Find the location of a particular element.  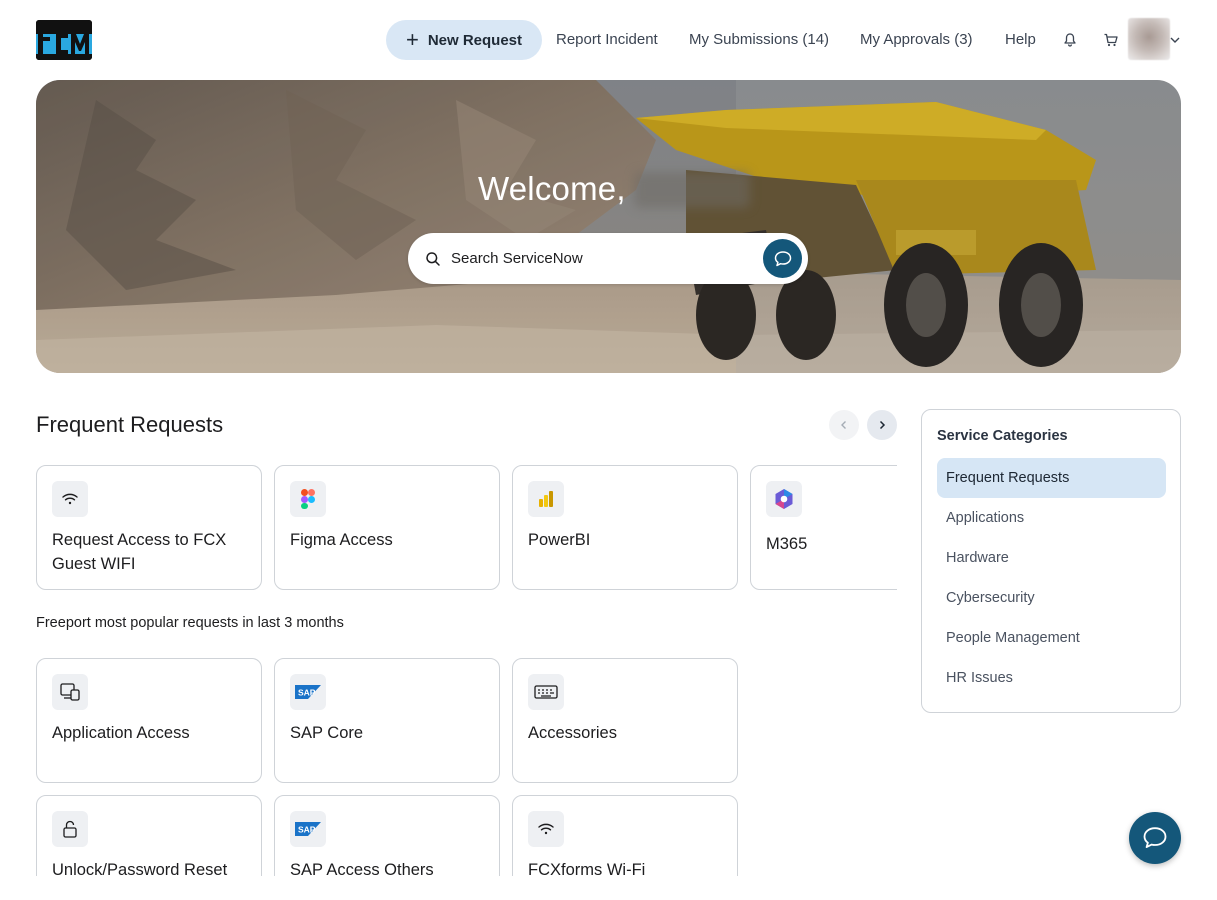

plus-icon: + is located at coordinates (412, 39).